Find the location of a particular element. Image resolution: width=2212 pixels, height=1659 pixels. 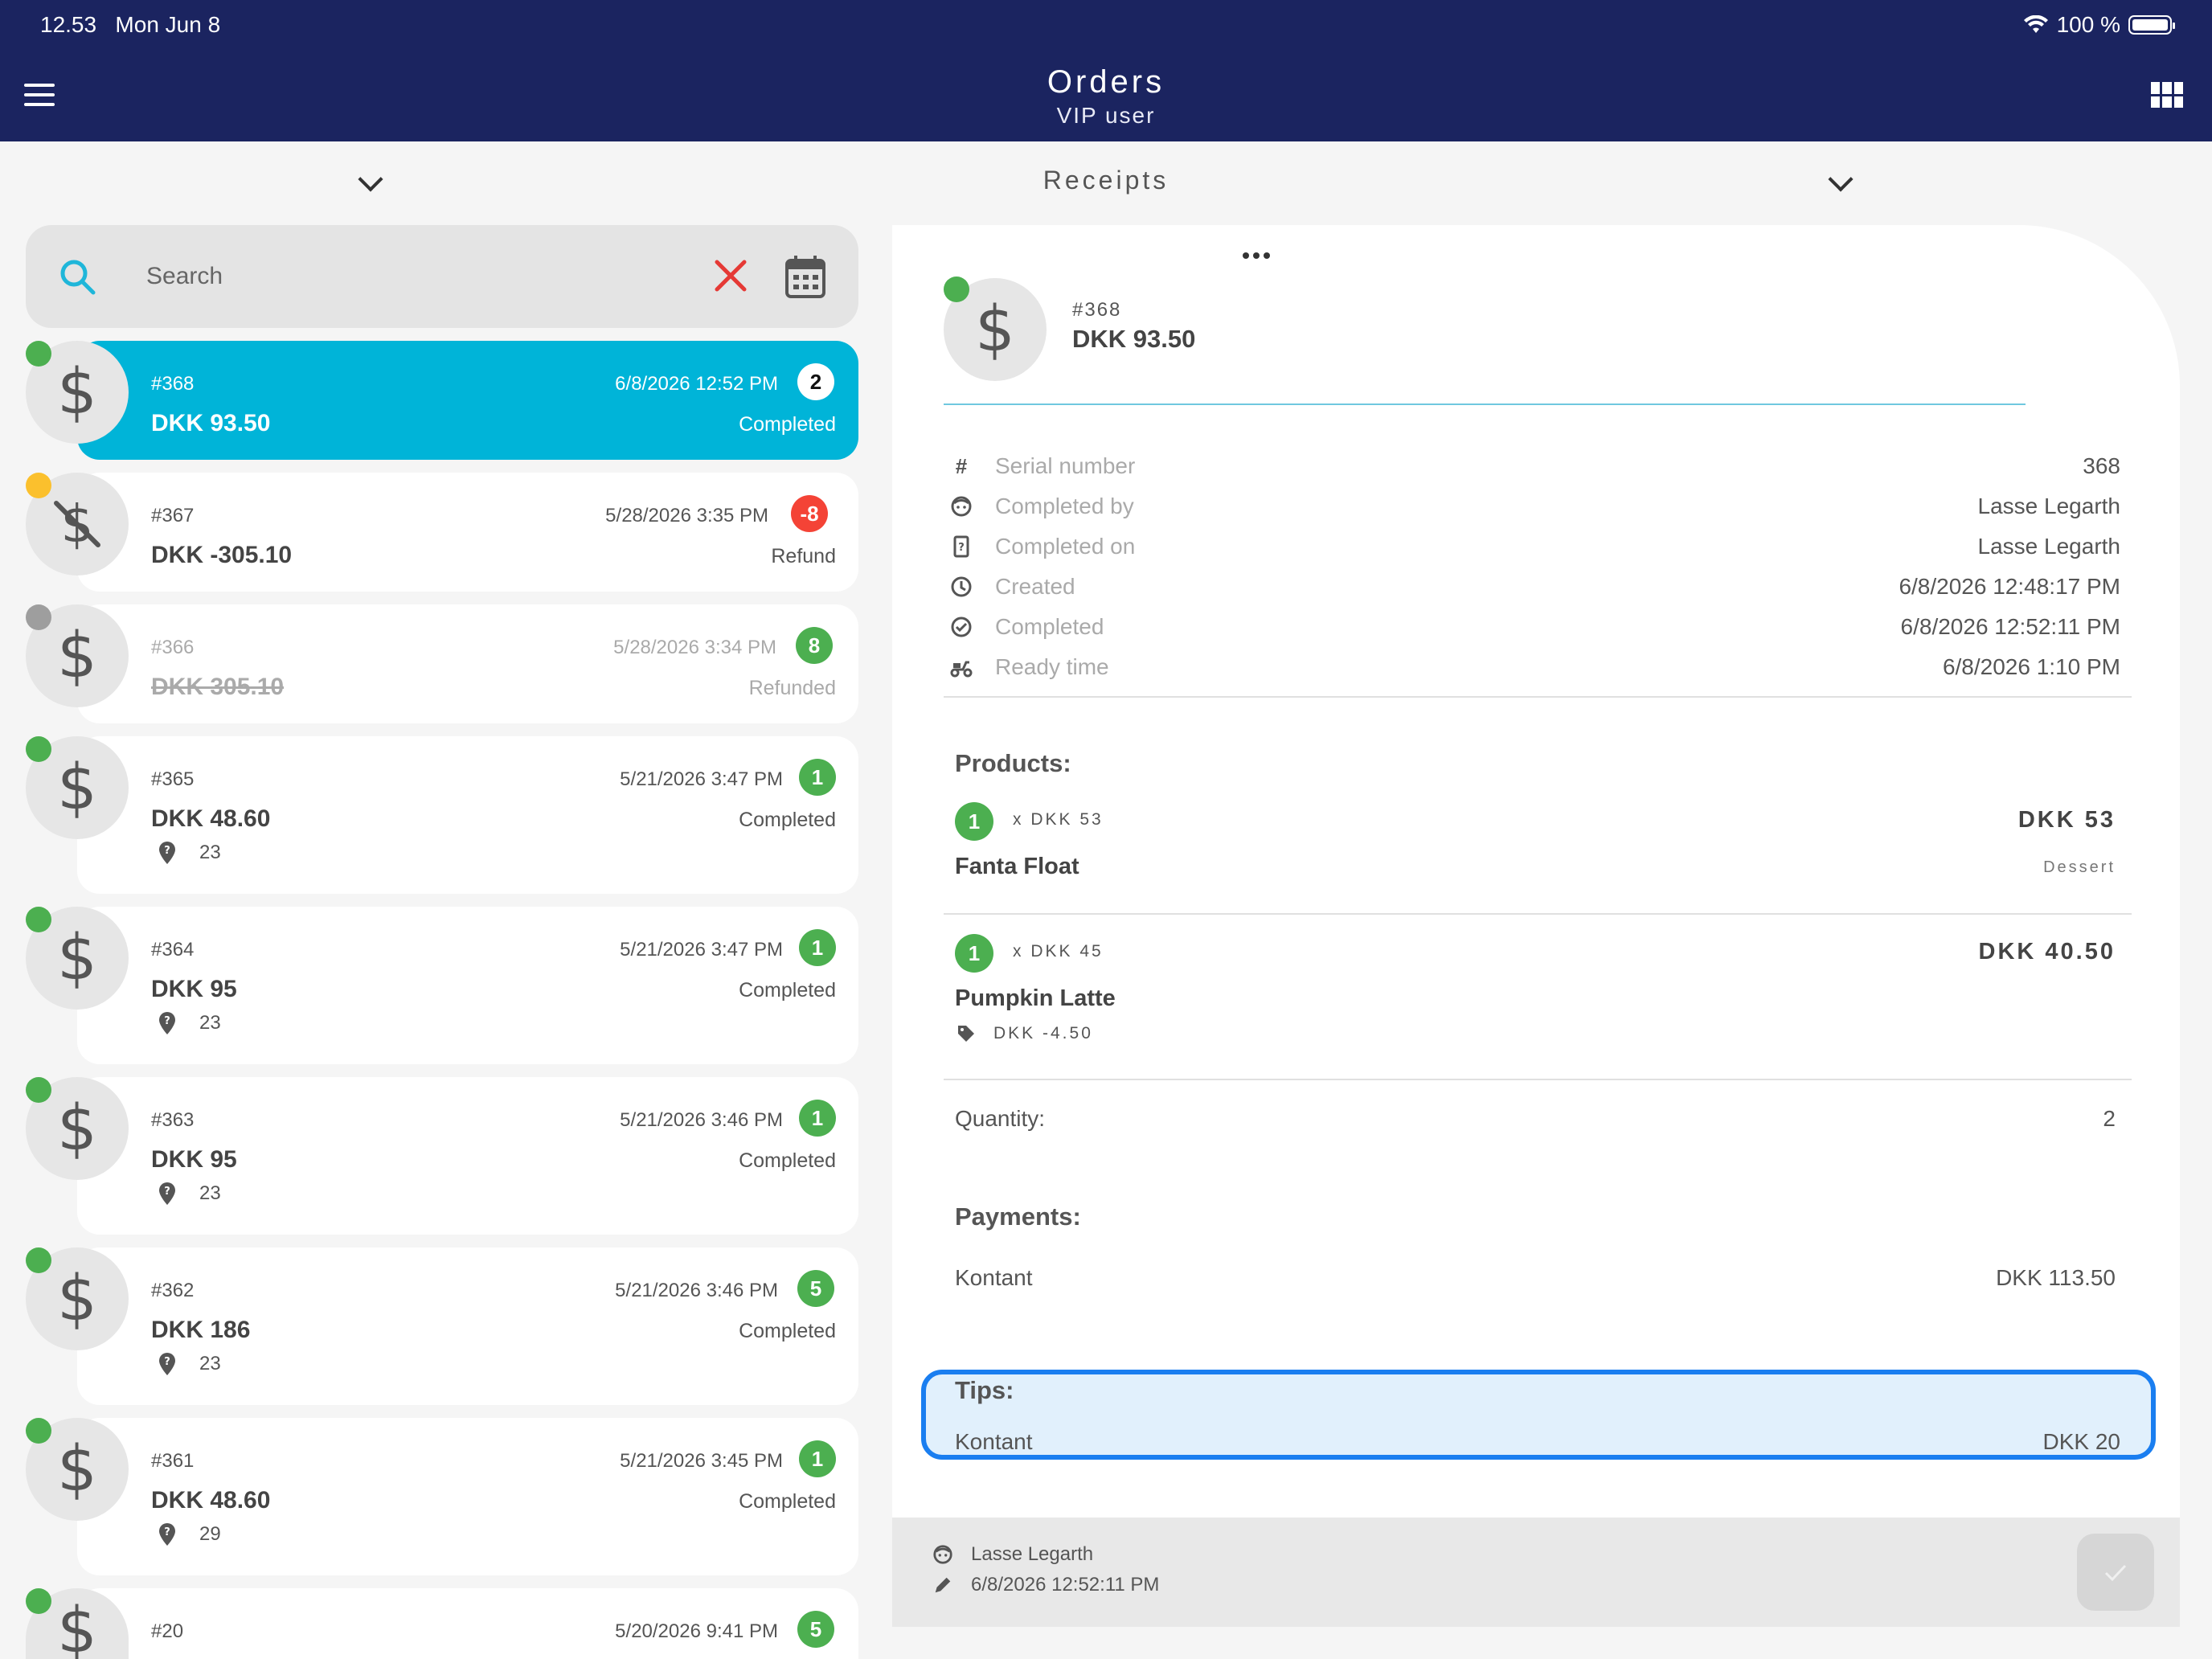

order-number: #368 is located at coordinates (173, 384).